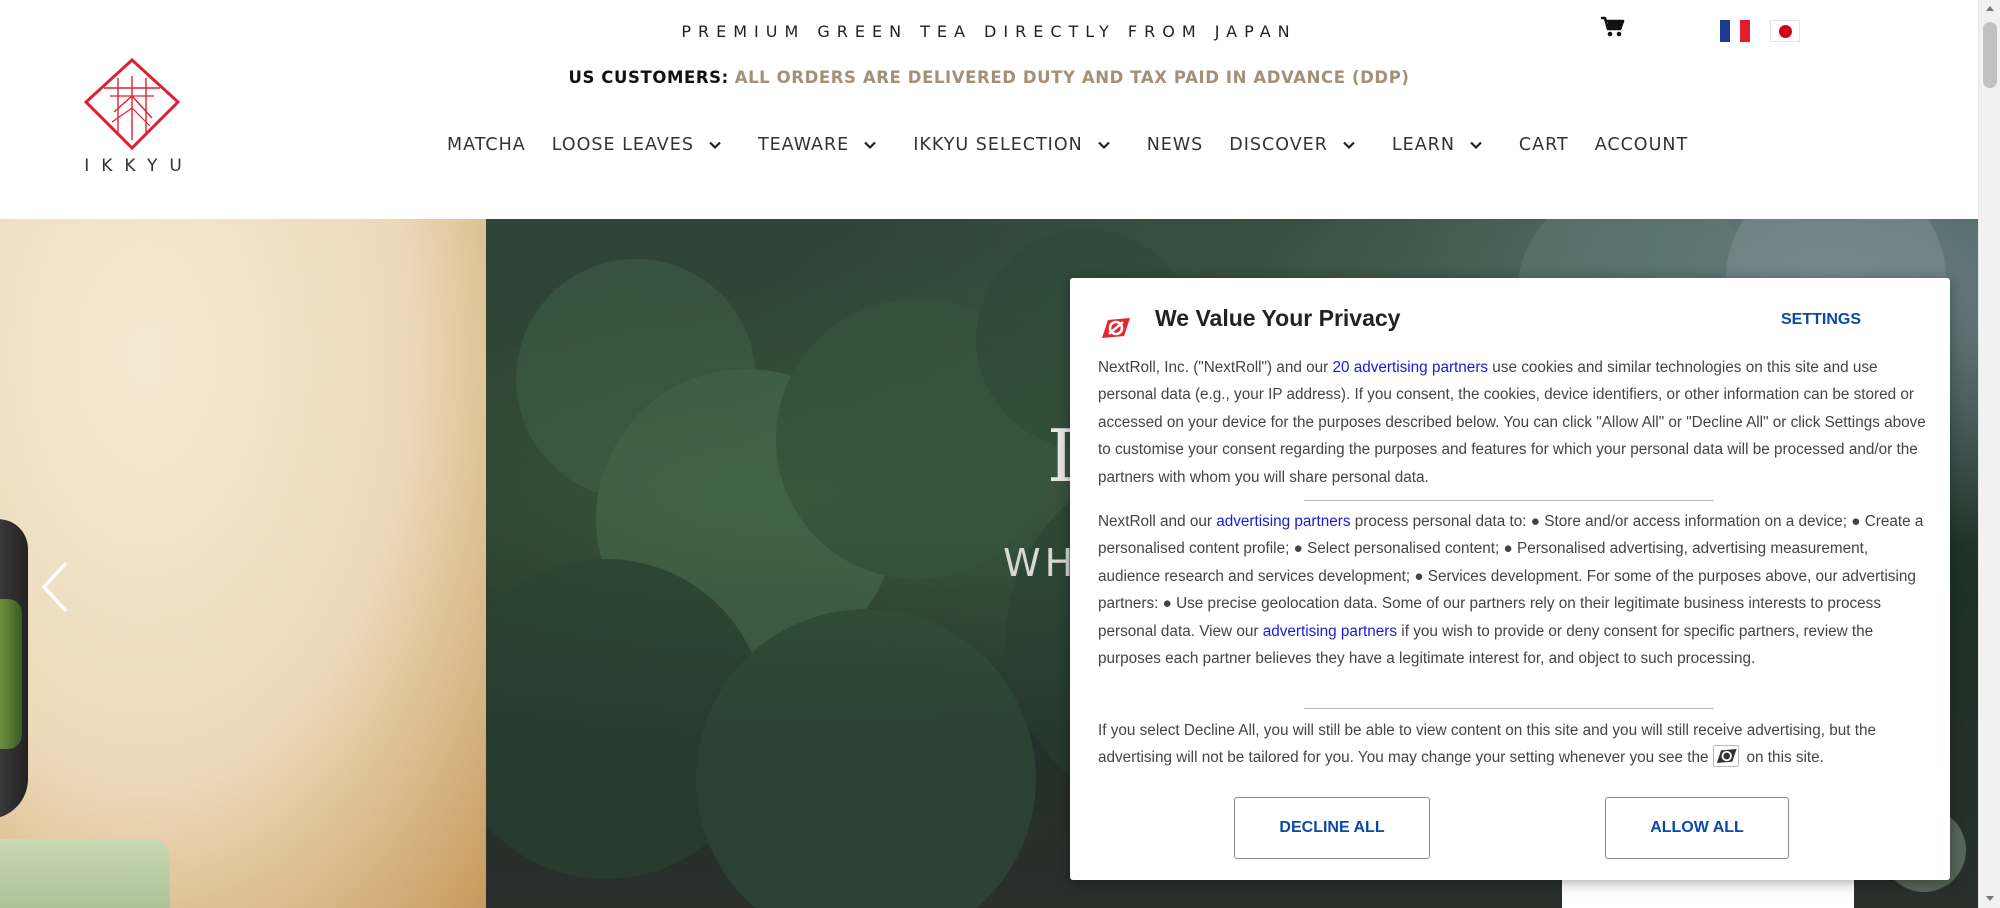  What do you see at coordinates (1735, 31) in the screenshot?
I see `french-flag-icon` at bounding box center [1735, 31].